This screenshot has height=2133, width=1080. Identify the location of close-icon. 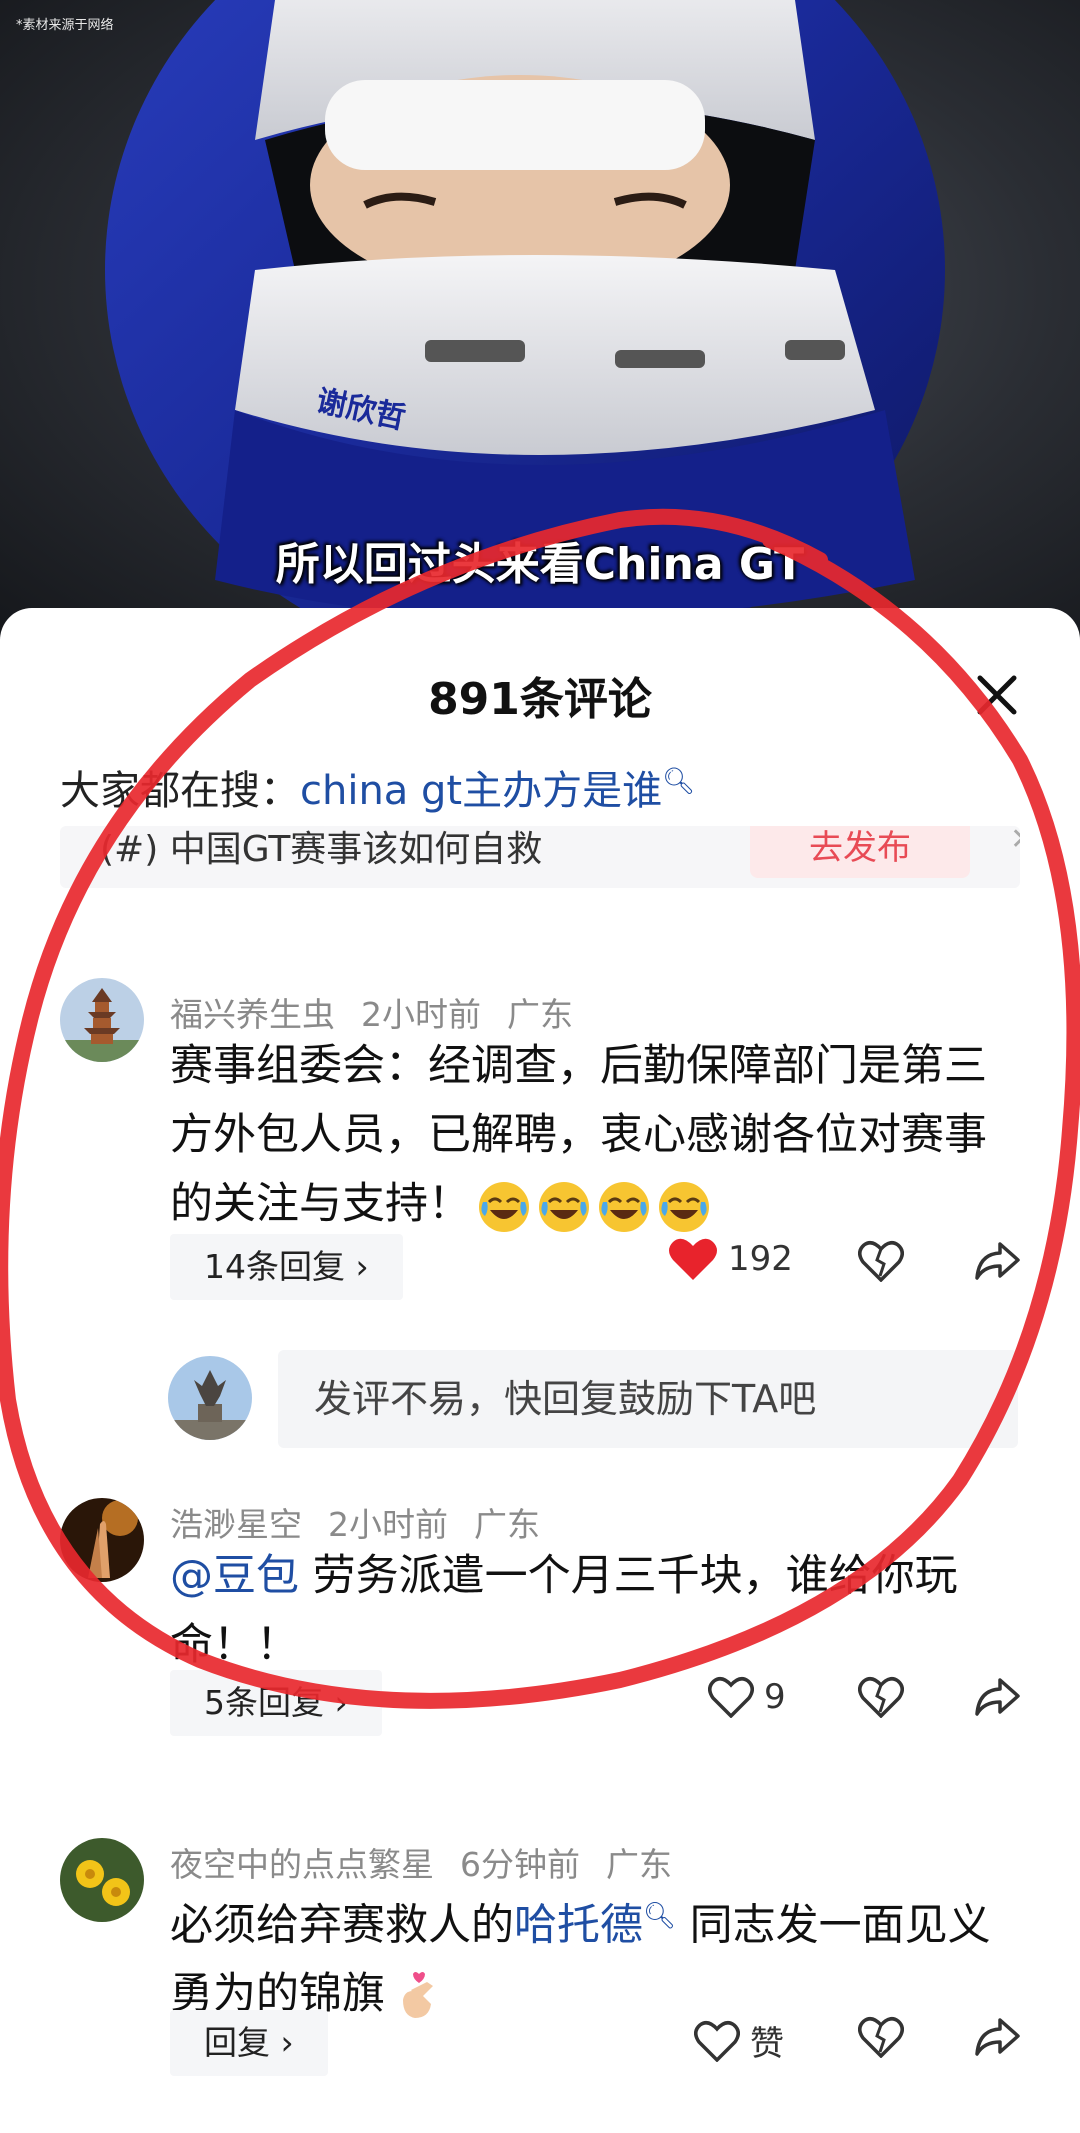
(997, 695).